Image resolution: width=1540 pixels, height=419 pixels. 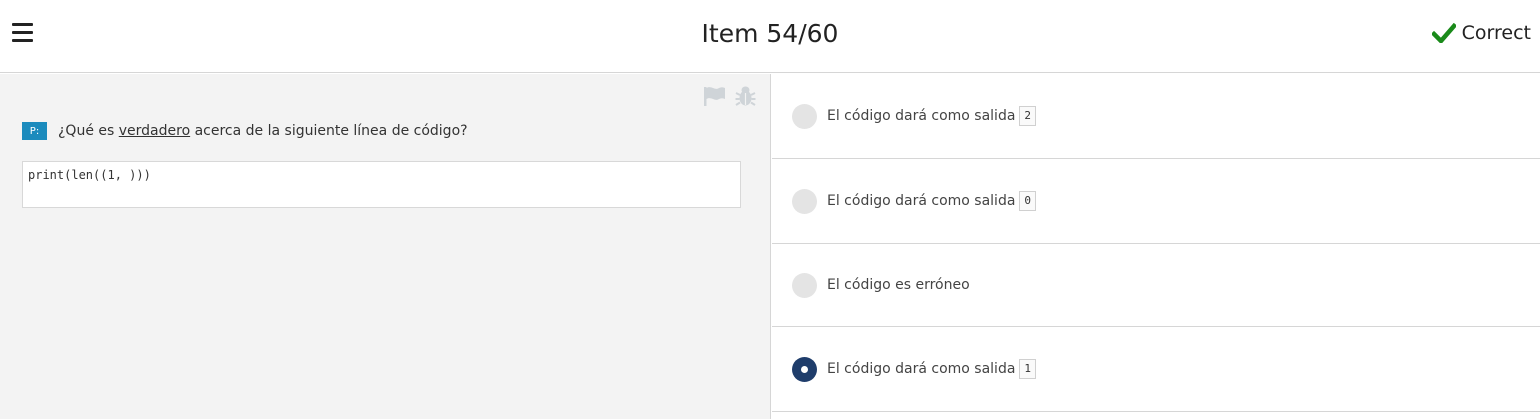 I want to click on answer-option: El código dará como salida 0, so click(x=1156, y=201).